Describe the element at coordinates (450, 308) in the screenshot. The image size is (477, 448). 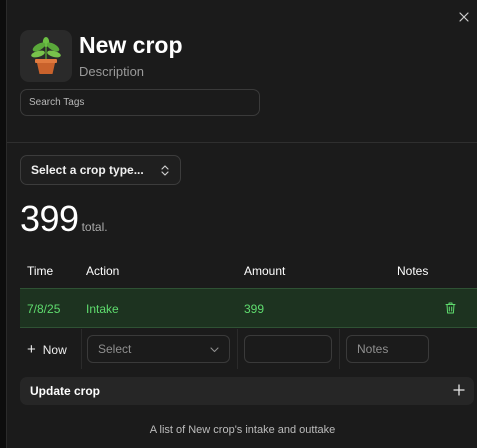
I see `trash-icon` at that location.